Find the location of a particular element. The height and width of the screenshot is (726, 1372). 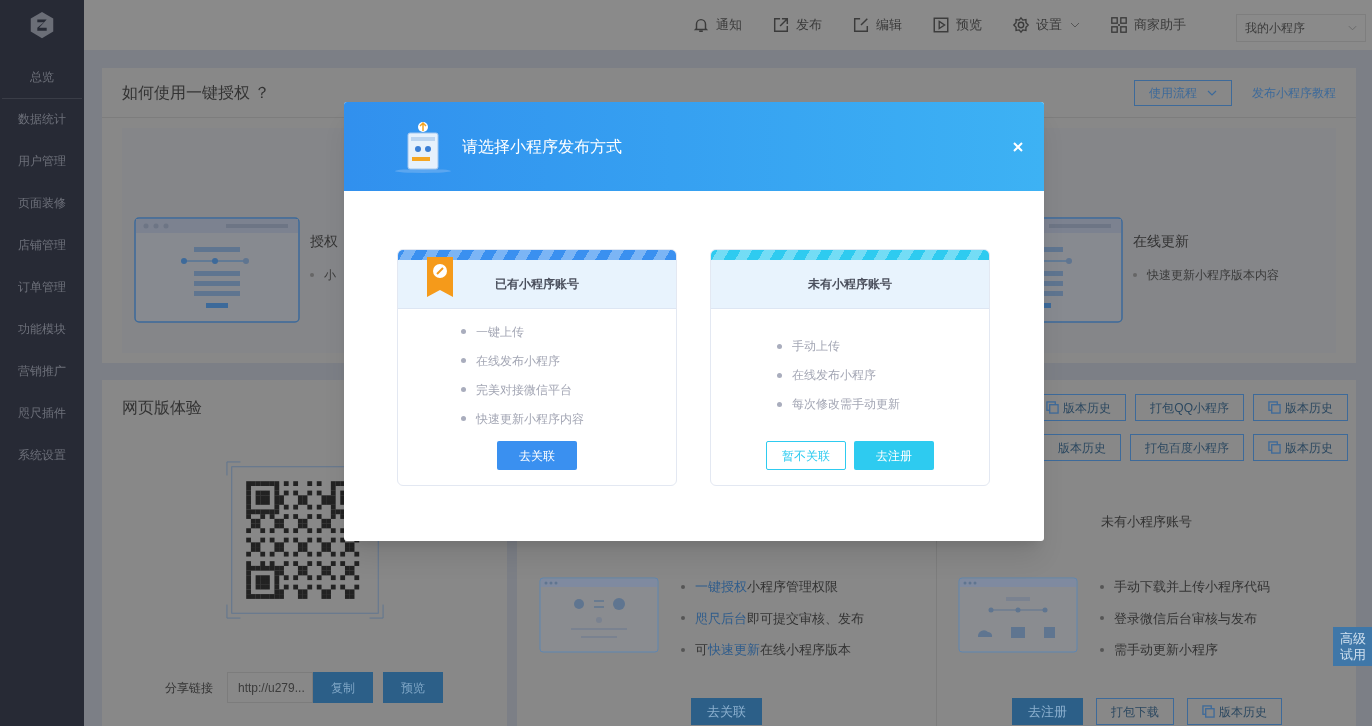

sidebar-item: 页面装修 is located at coordinates (42, 203).